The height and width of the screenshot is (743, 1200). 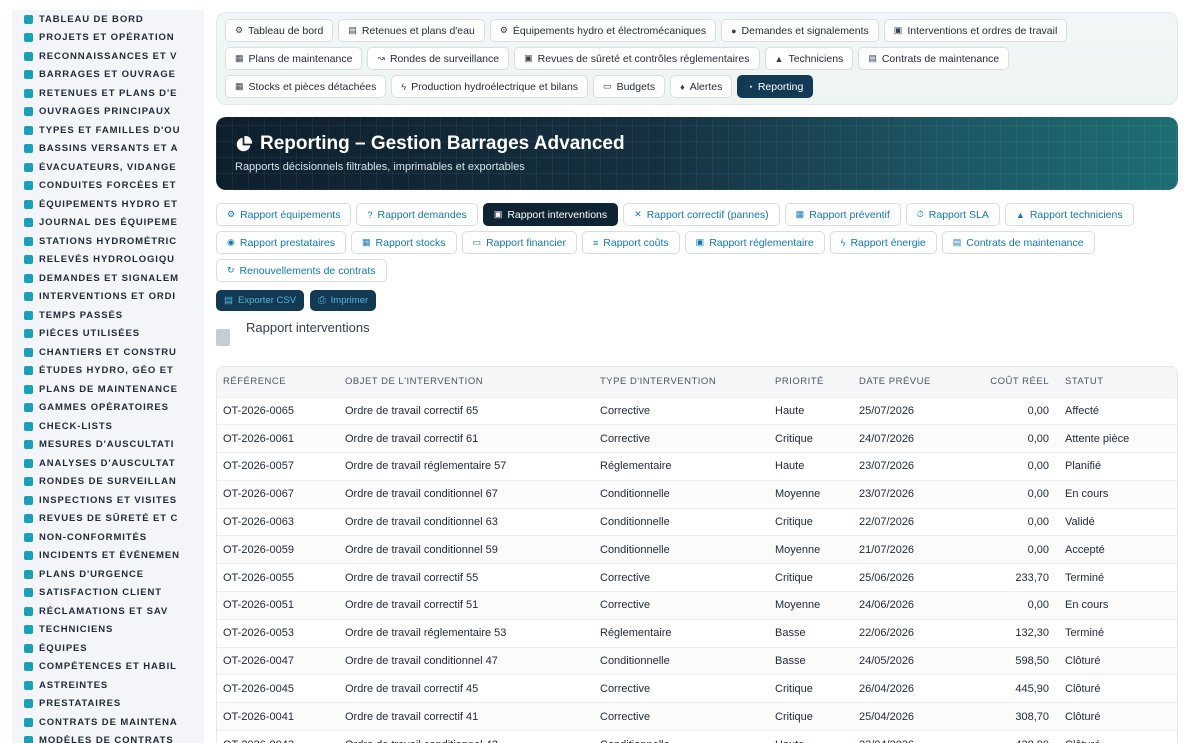 I want to click on sidebar-item: NON-CONFORMITÉS, so click(x=108, y=537).